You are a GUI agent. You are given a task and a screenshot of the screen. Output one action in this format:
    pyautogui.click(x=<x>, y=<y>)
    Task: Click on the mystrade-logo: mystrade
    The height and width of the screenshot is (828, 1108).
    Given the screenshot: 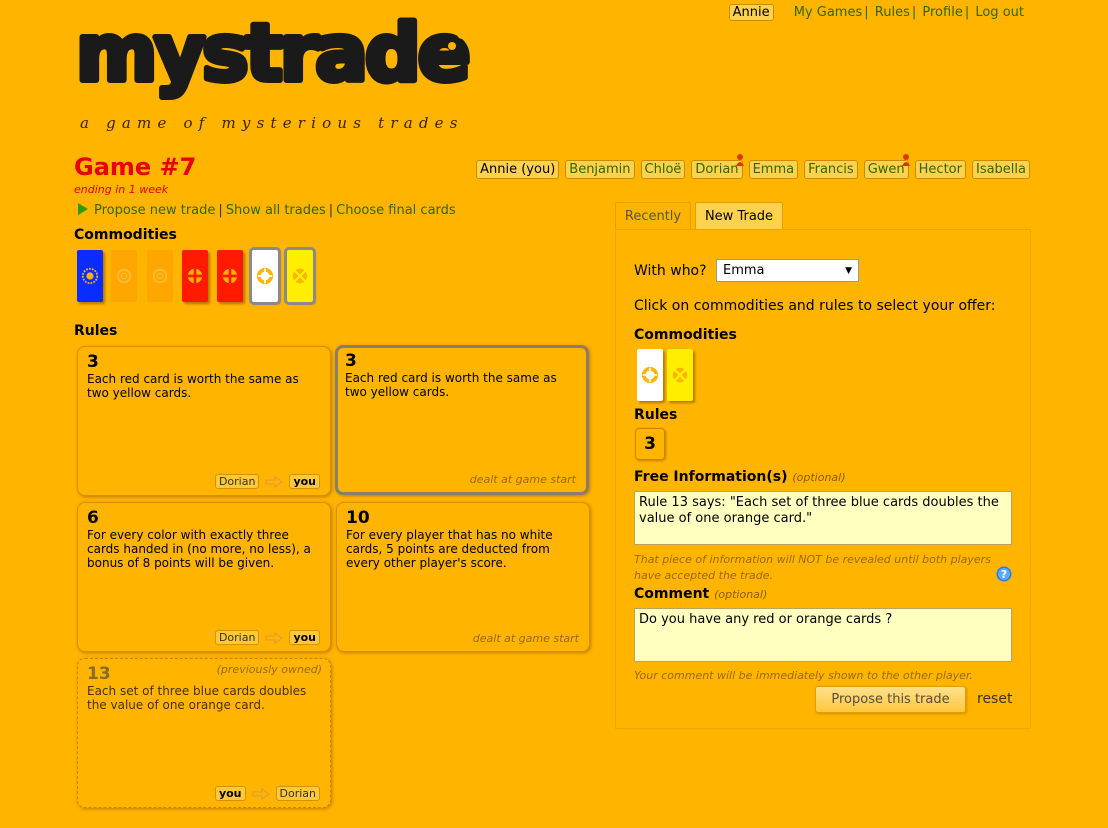 What is the action you would take?
    pyautogui.click(x=279, y=60)
    